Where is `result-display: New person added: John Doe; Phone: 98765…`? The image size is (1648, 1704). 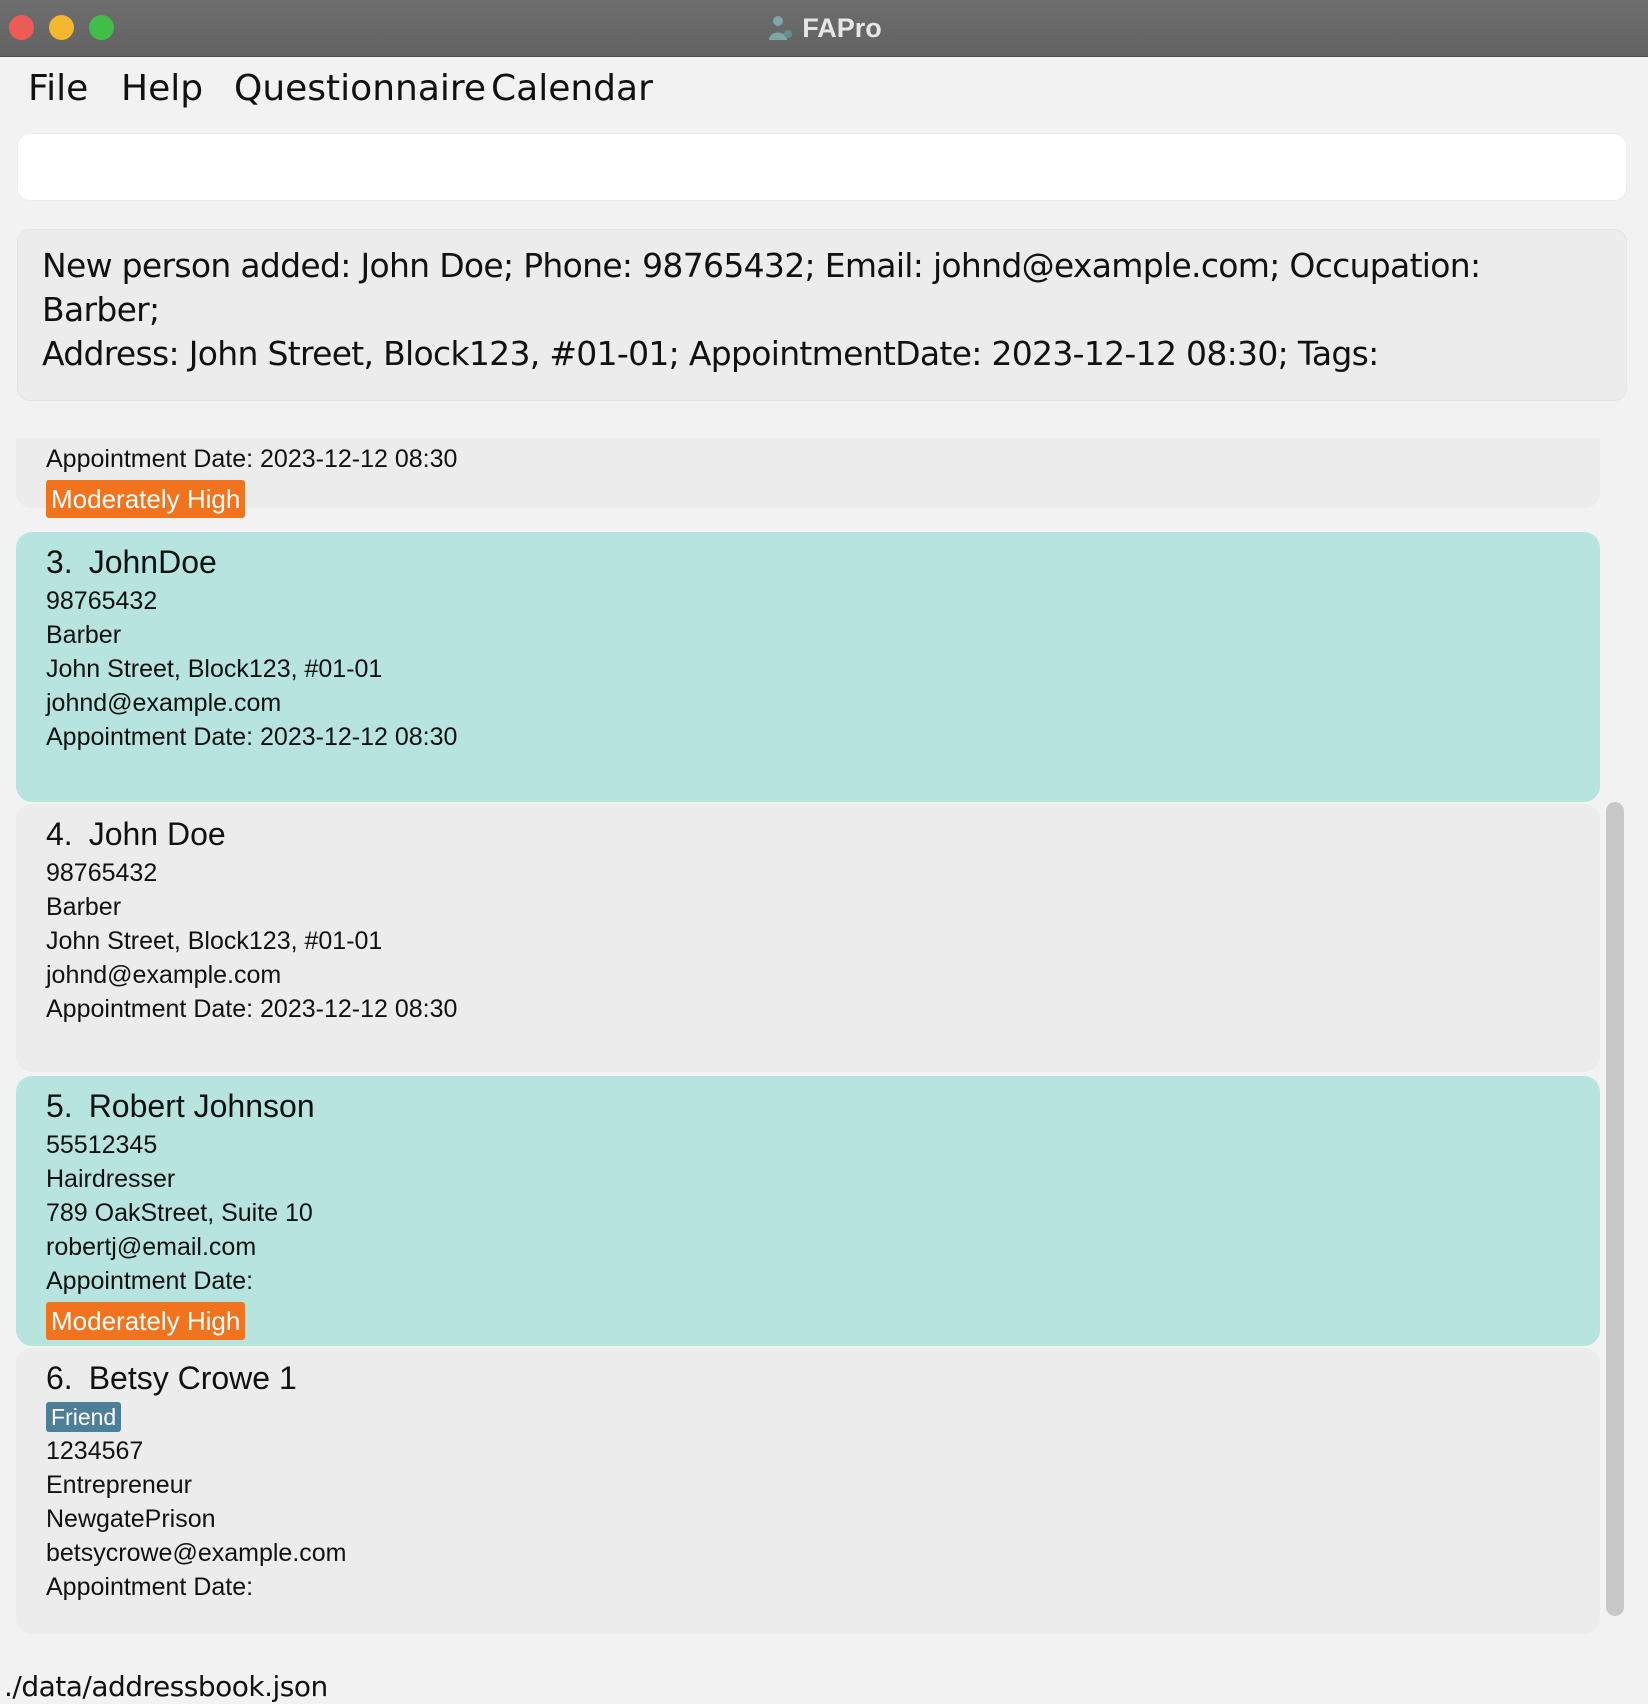 result-display: New person added: John Doe; Phone: 98765… is located at coordinates (822, 315).